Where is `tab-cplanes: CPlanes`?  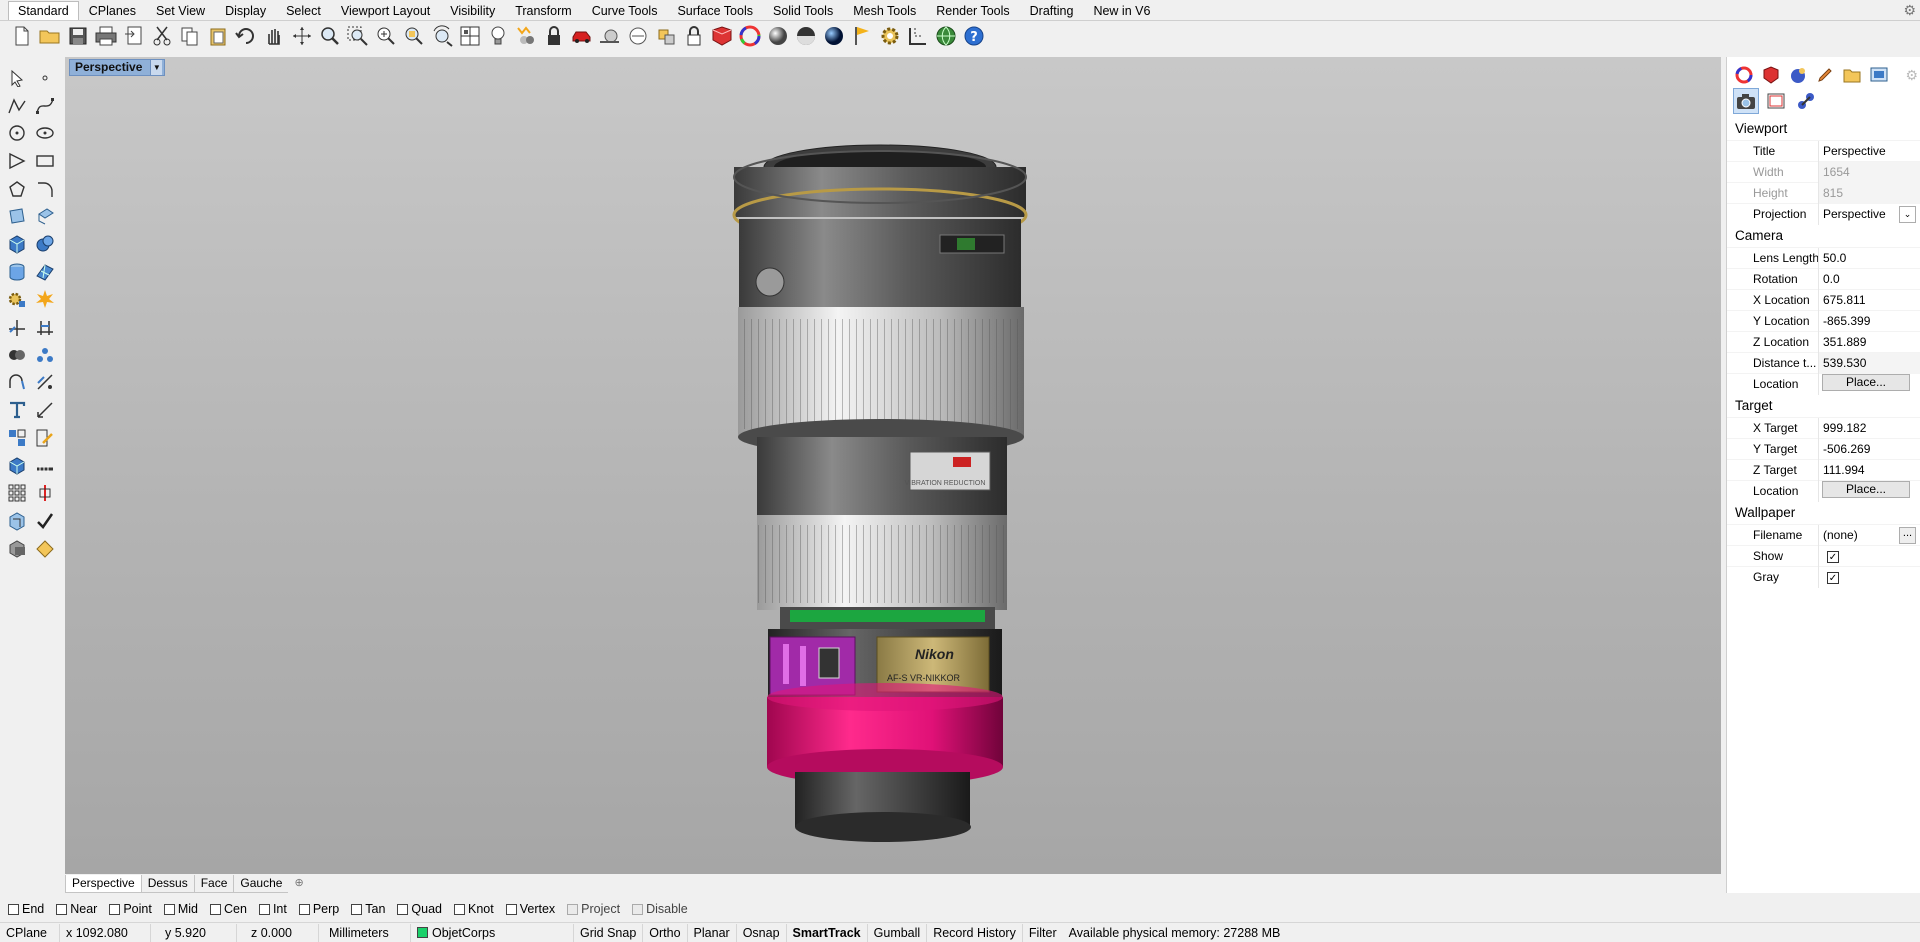
tab-cplanes: CPlanes is located at coordinates (112, 10).